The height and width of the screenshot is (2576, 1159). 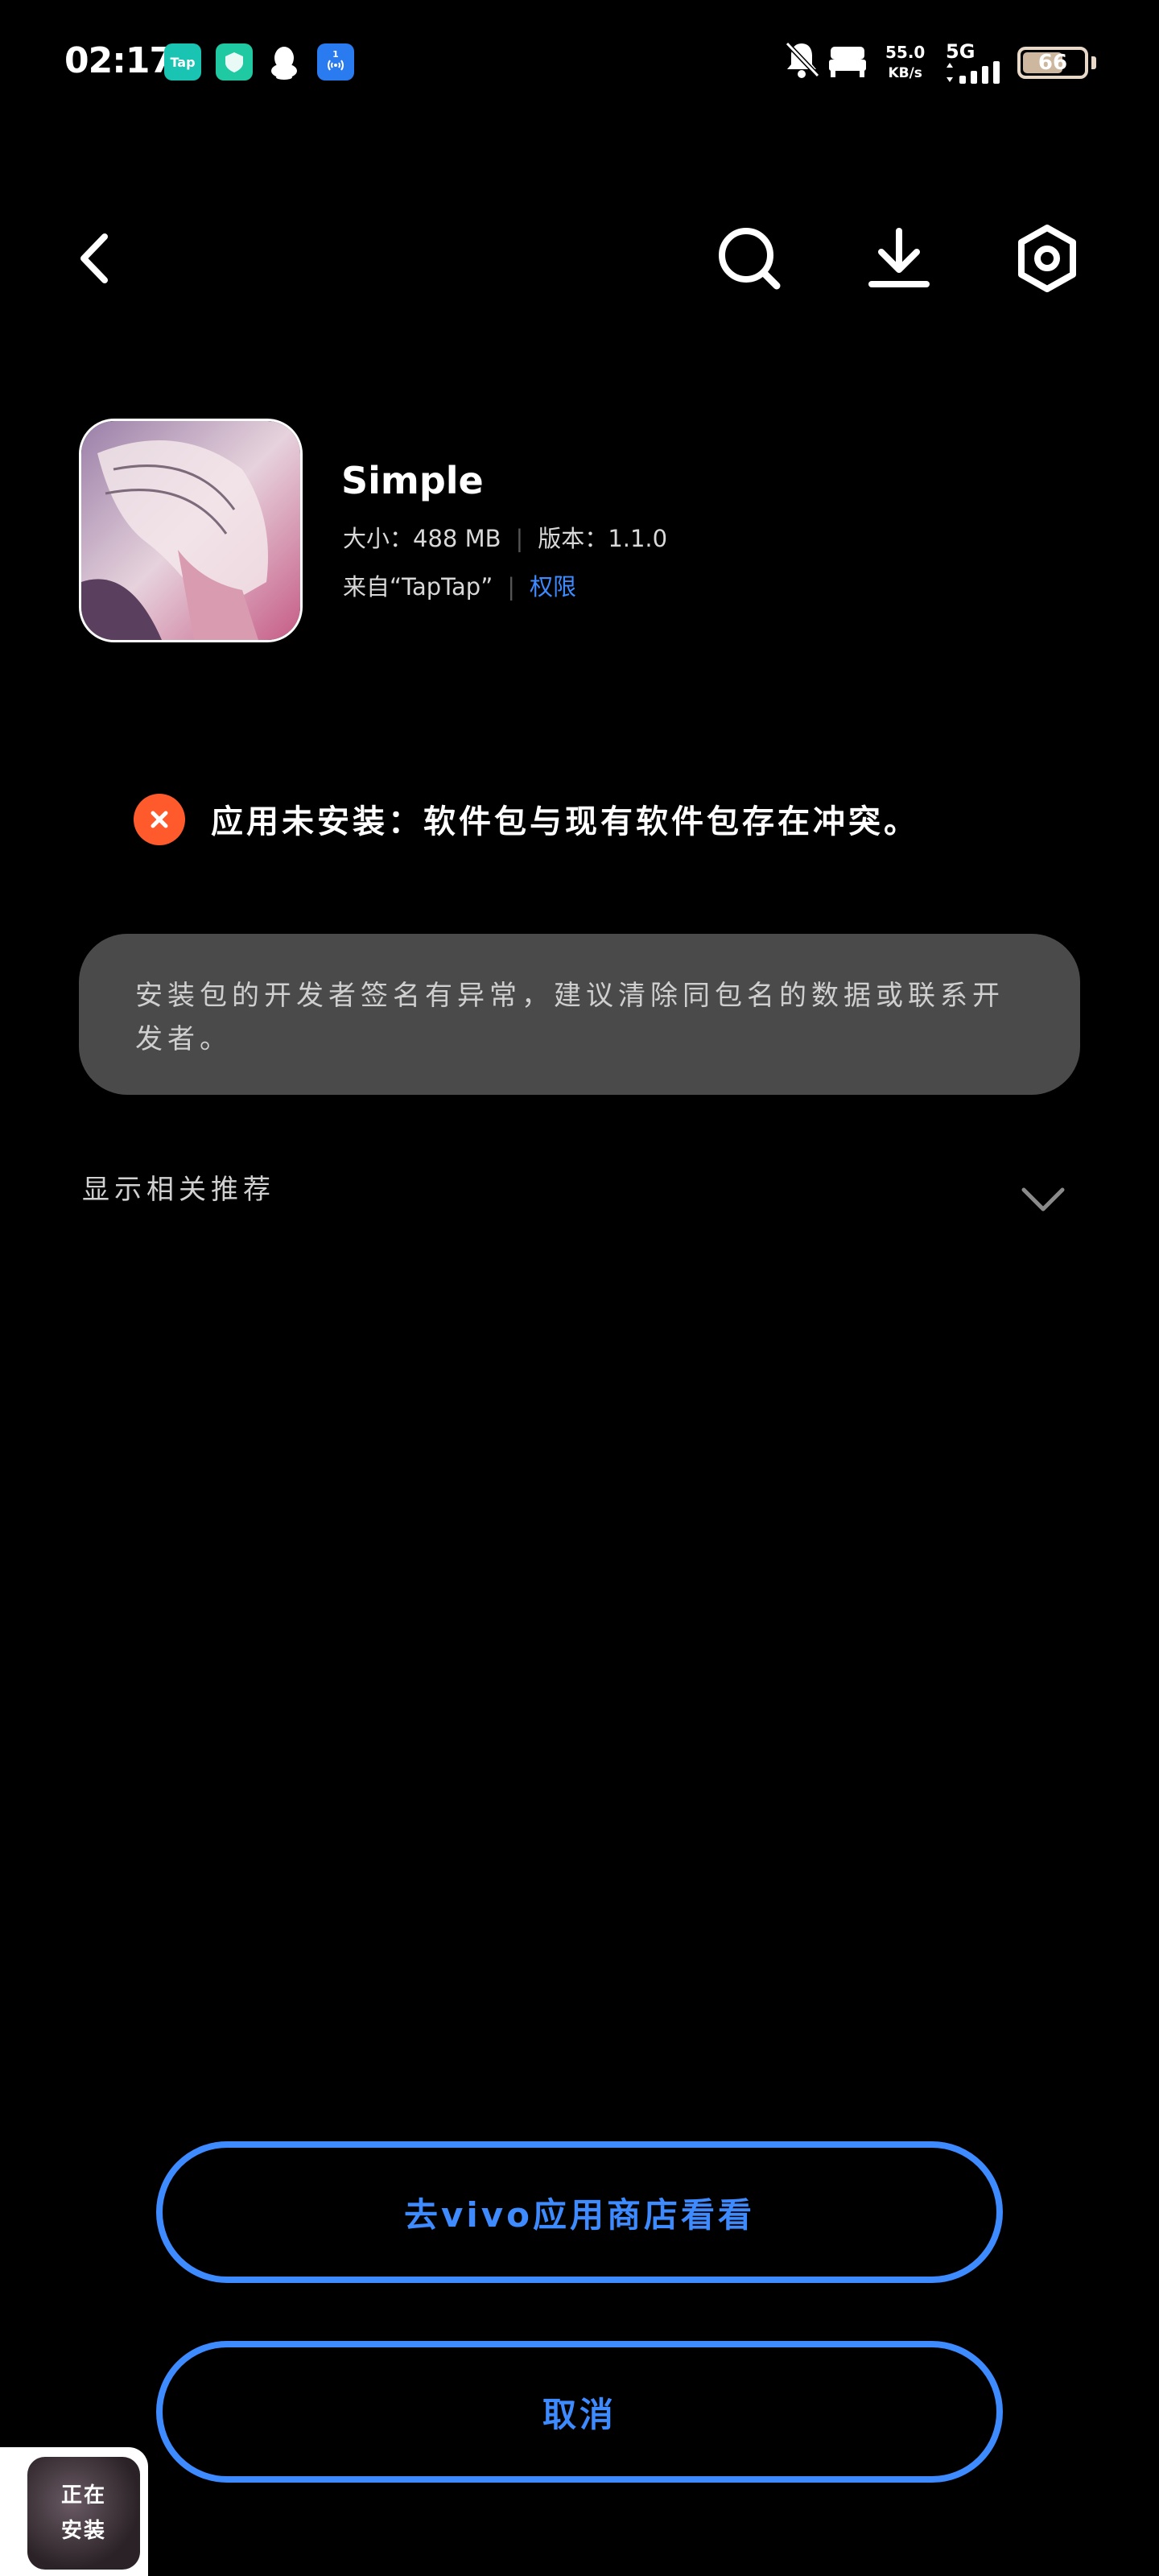 I want to click on network-speed-value: 55.0, so click(x=905, y=53).